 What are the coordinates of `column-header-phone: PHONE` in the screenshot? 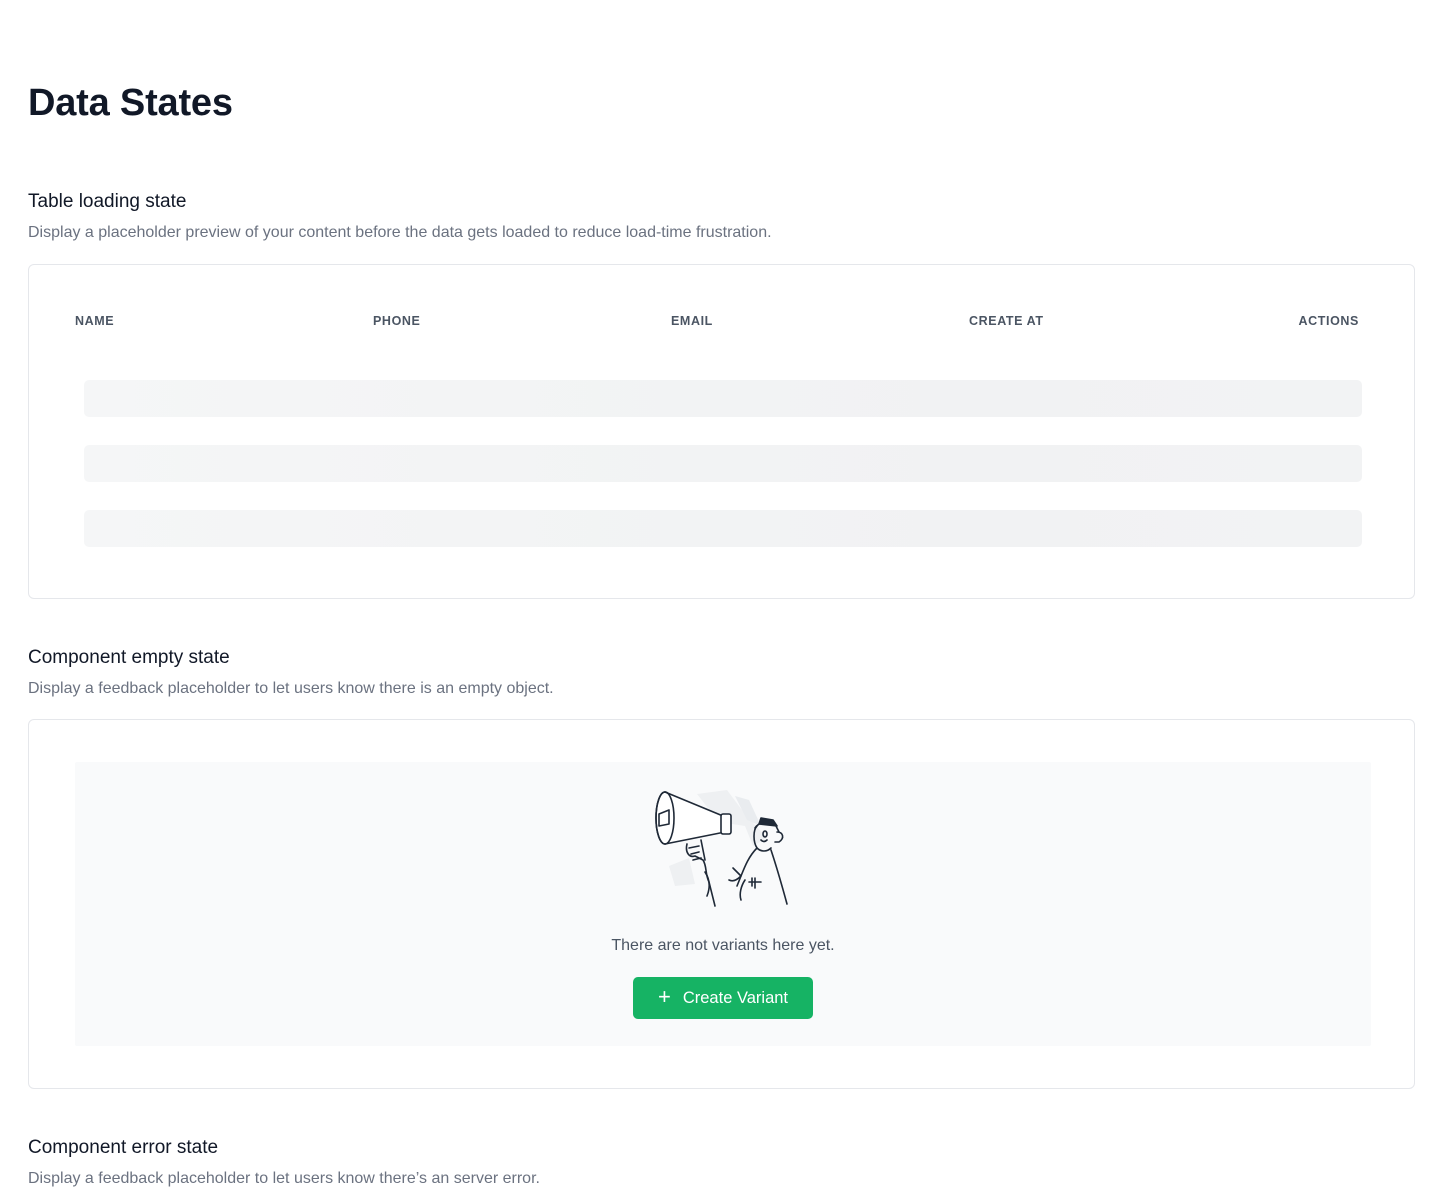 It's located at (397, 321).